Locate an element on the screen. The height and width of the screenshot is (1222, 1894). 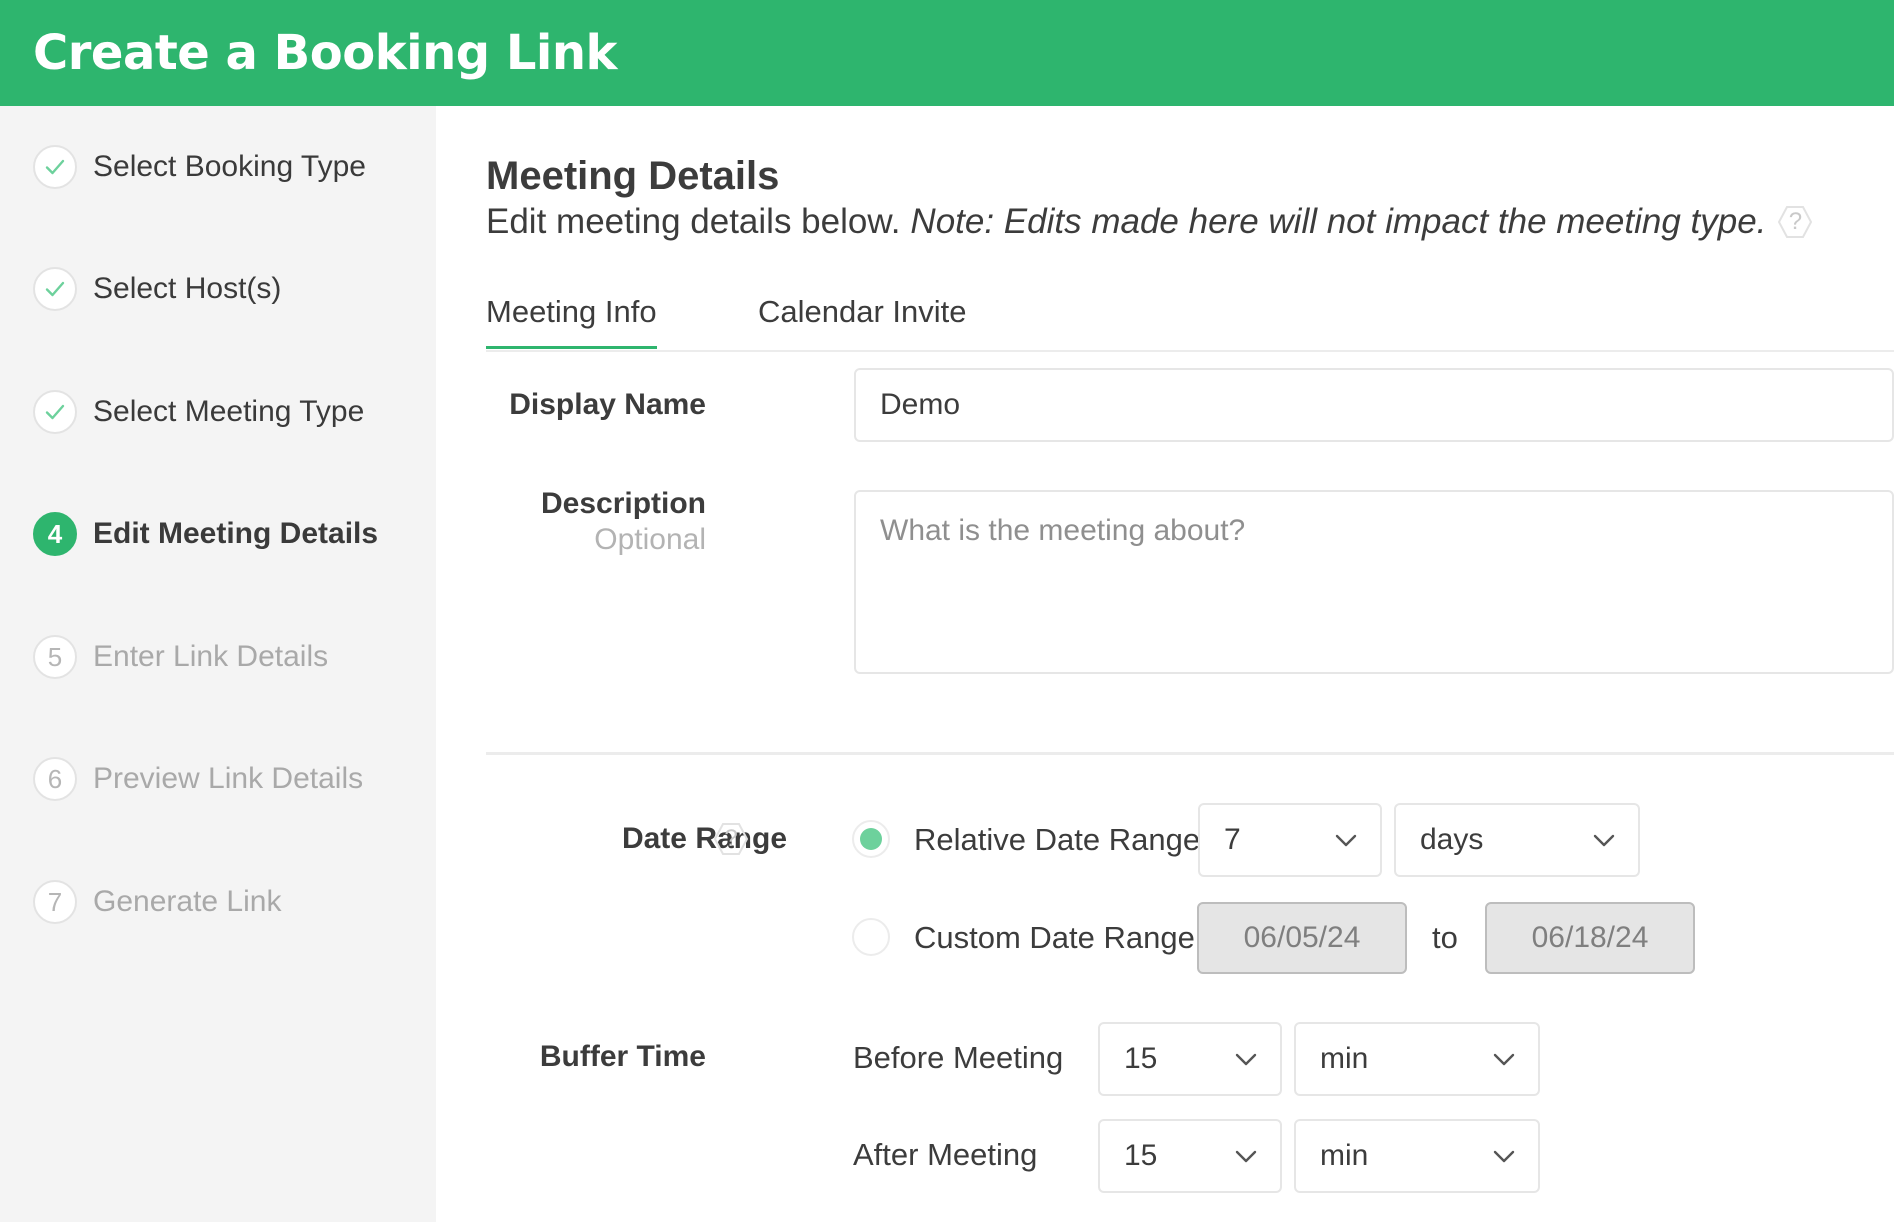
tab-bar: Meeting Info Calendar Invite is located at coordinates (1190, 321).